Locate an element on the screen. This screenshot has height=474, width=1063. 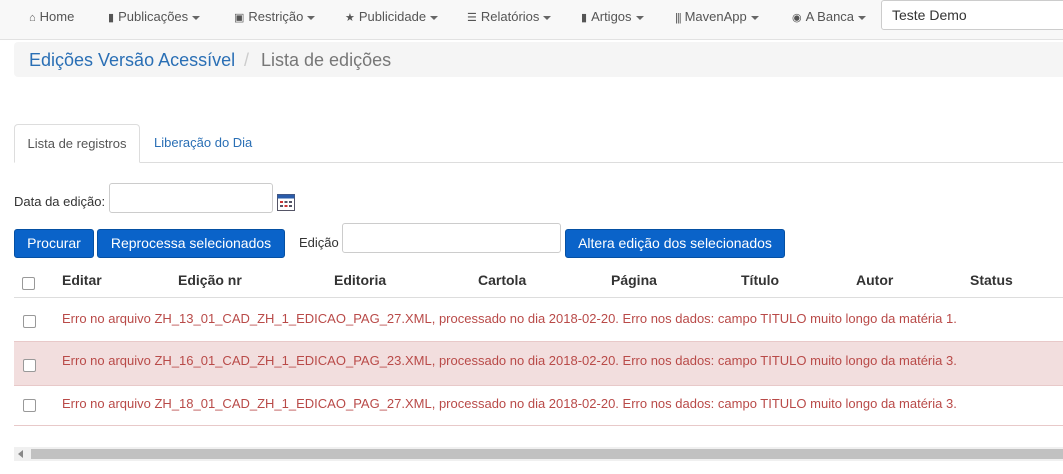
nav-home: ⌂ Home is located at coordinates (51, 17).